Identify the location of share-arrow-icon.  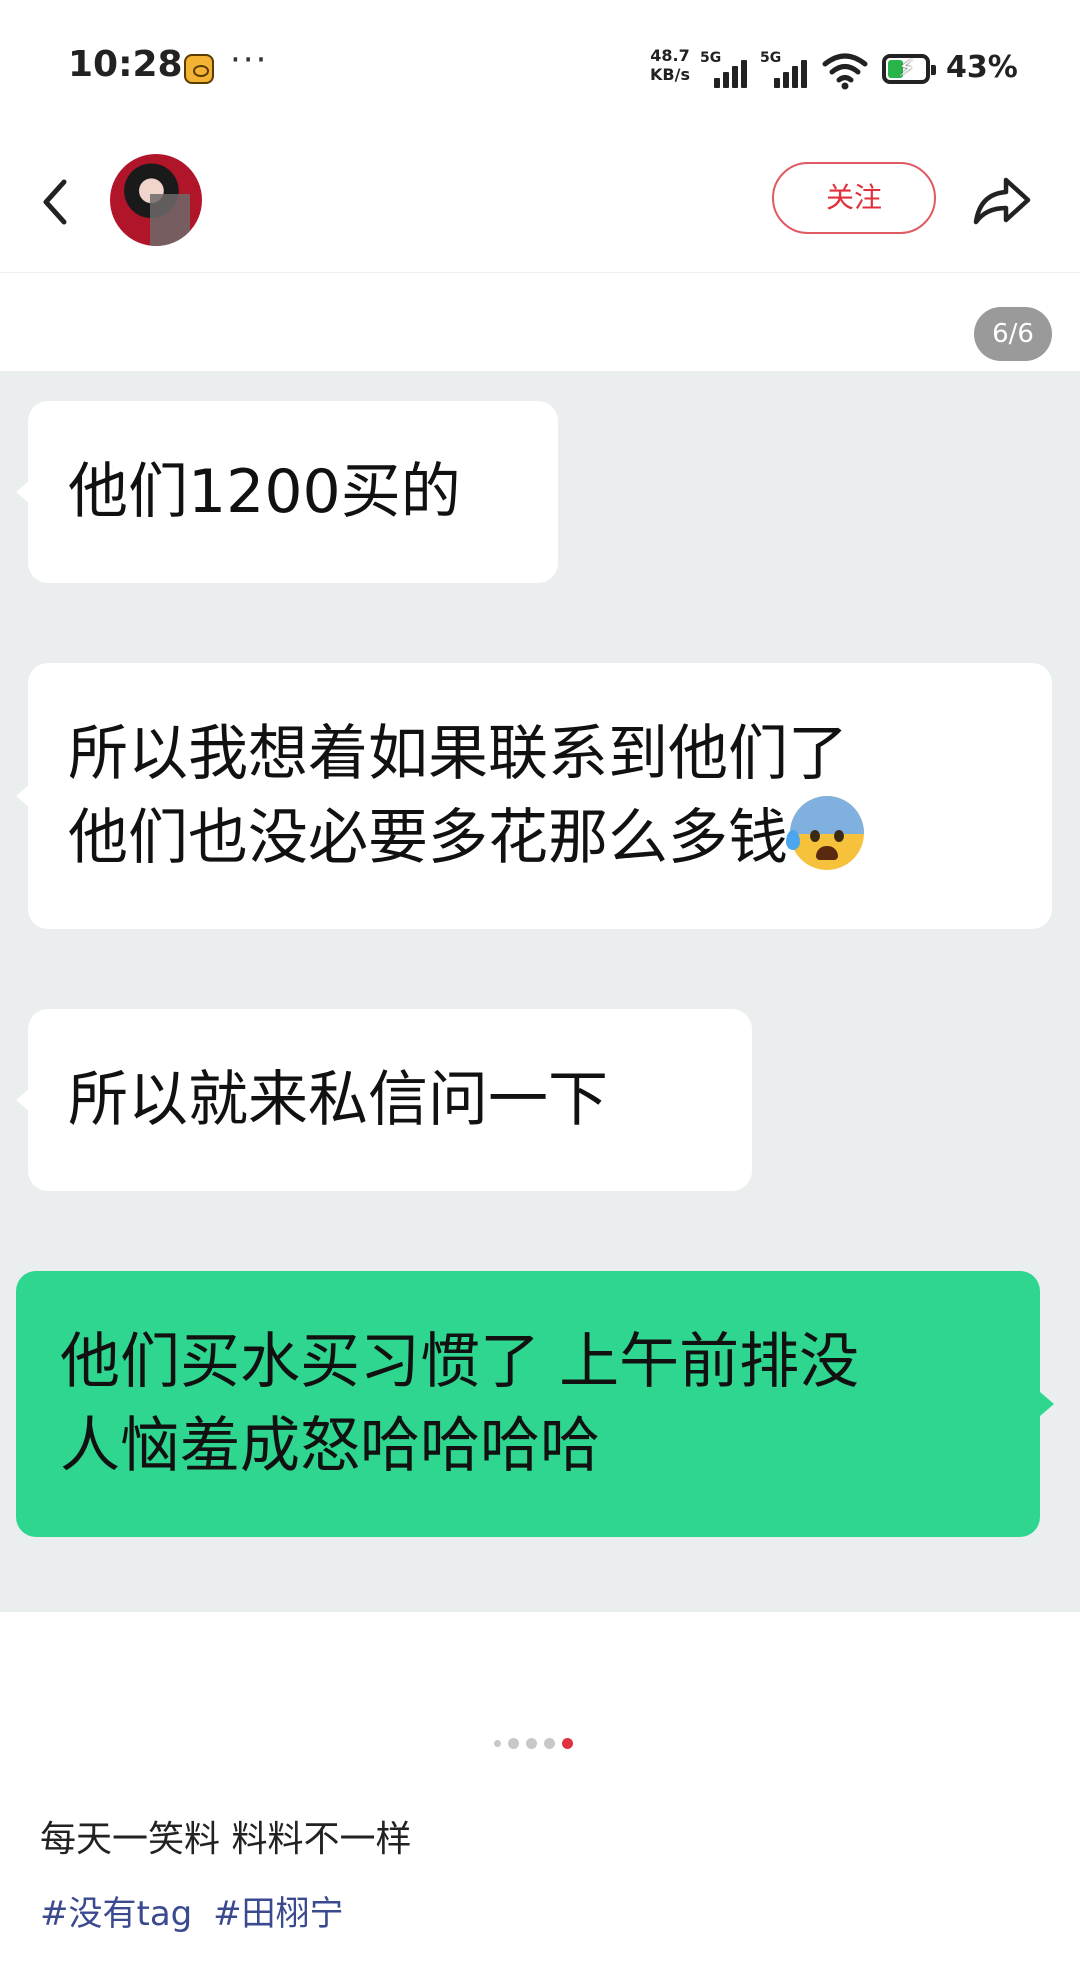
(1002, 200).